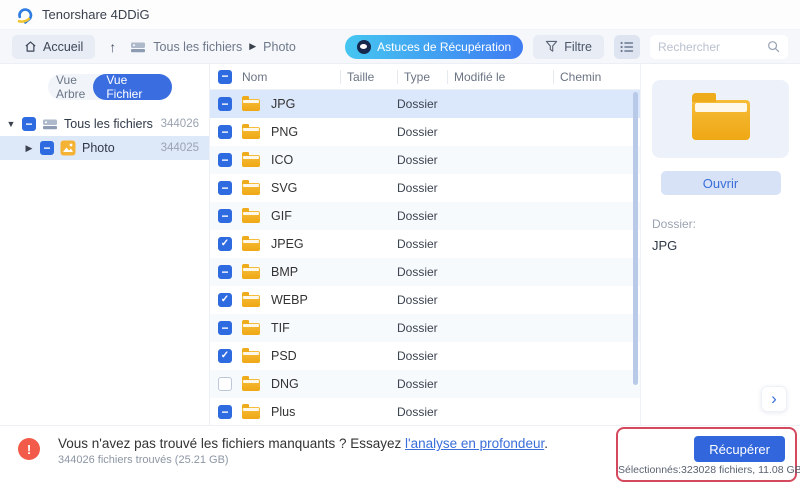 The height and width of the screenshot is (485, 800). I want to click on list-view-icon, so click(627, 47).